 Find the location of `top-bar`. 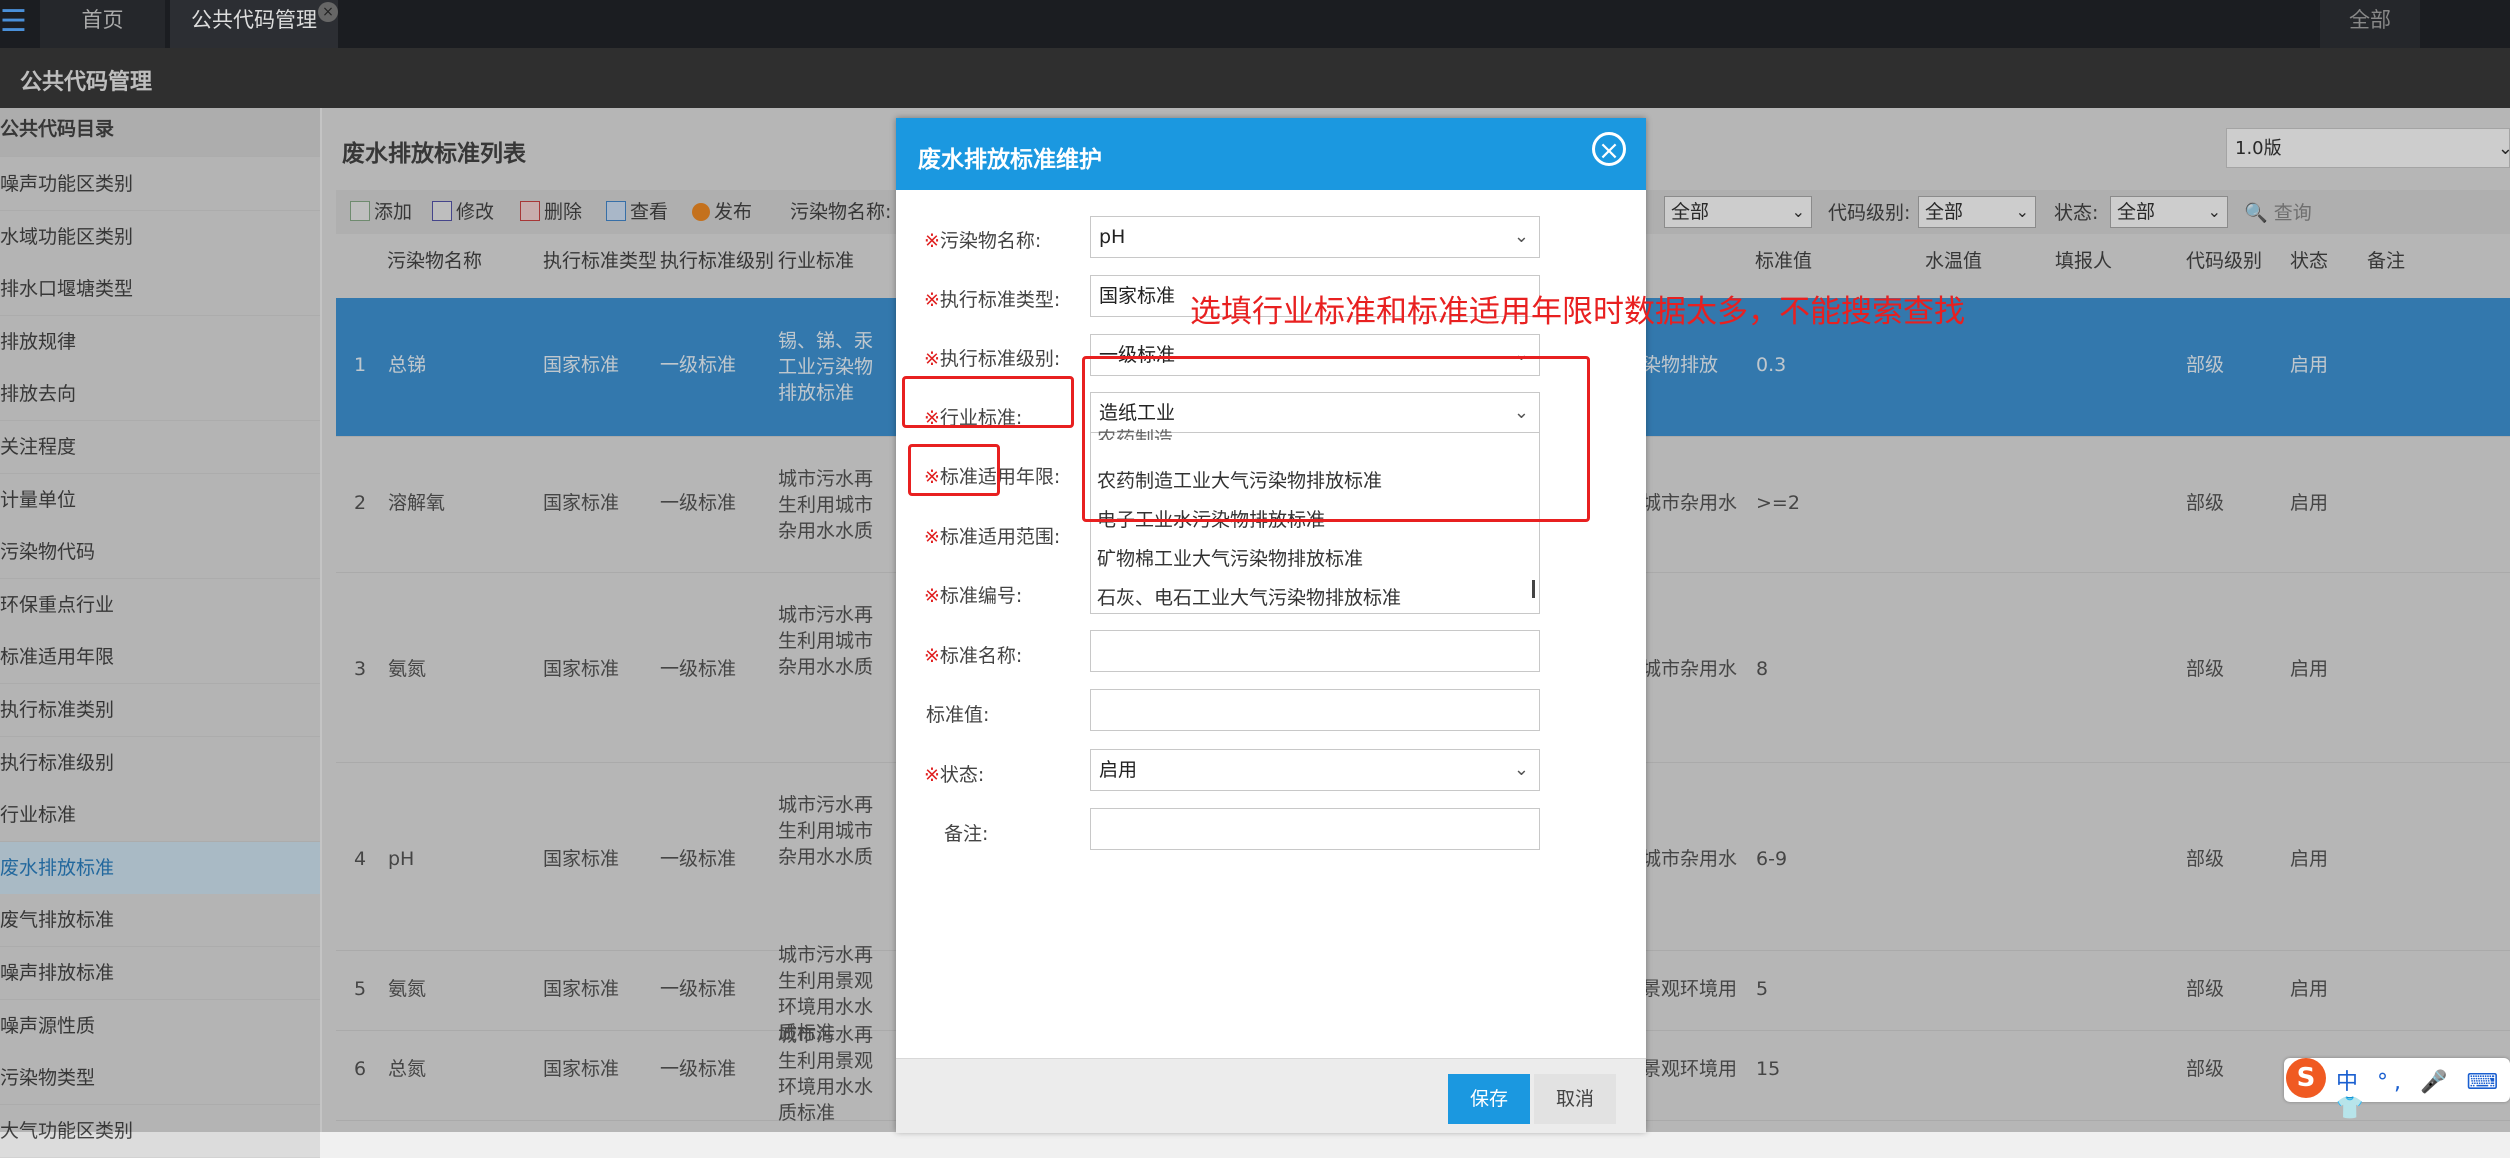

top-bar is located at coordinates (1255, 24).